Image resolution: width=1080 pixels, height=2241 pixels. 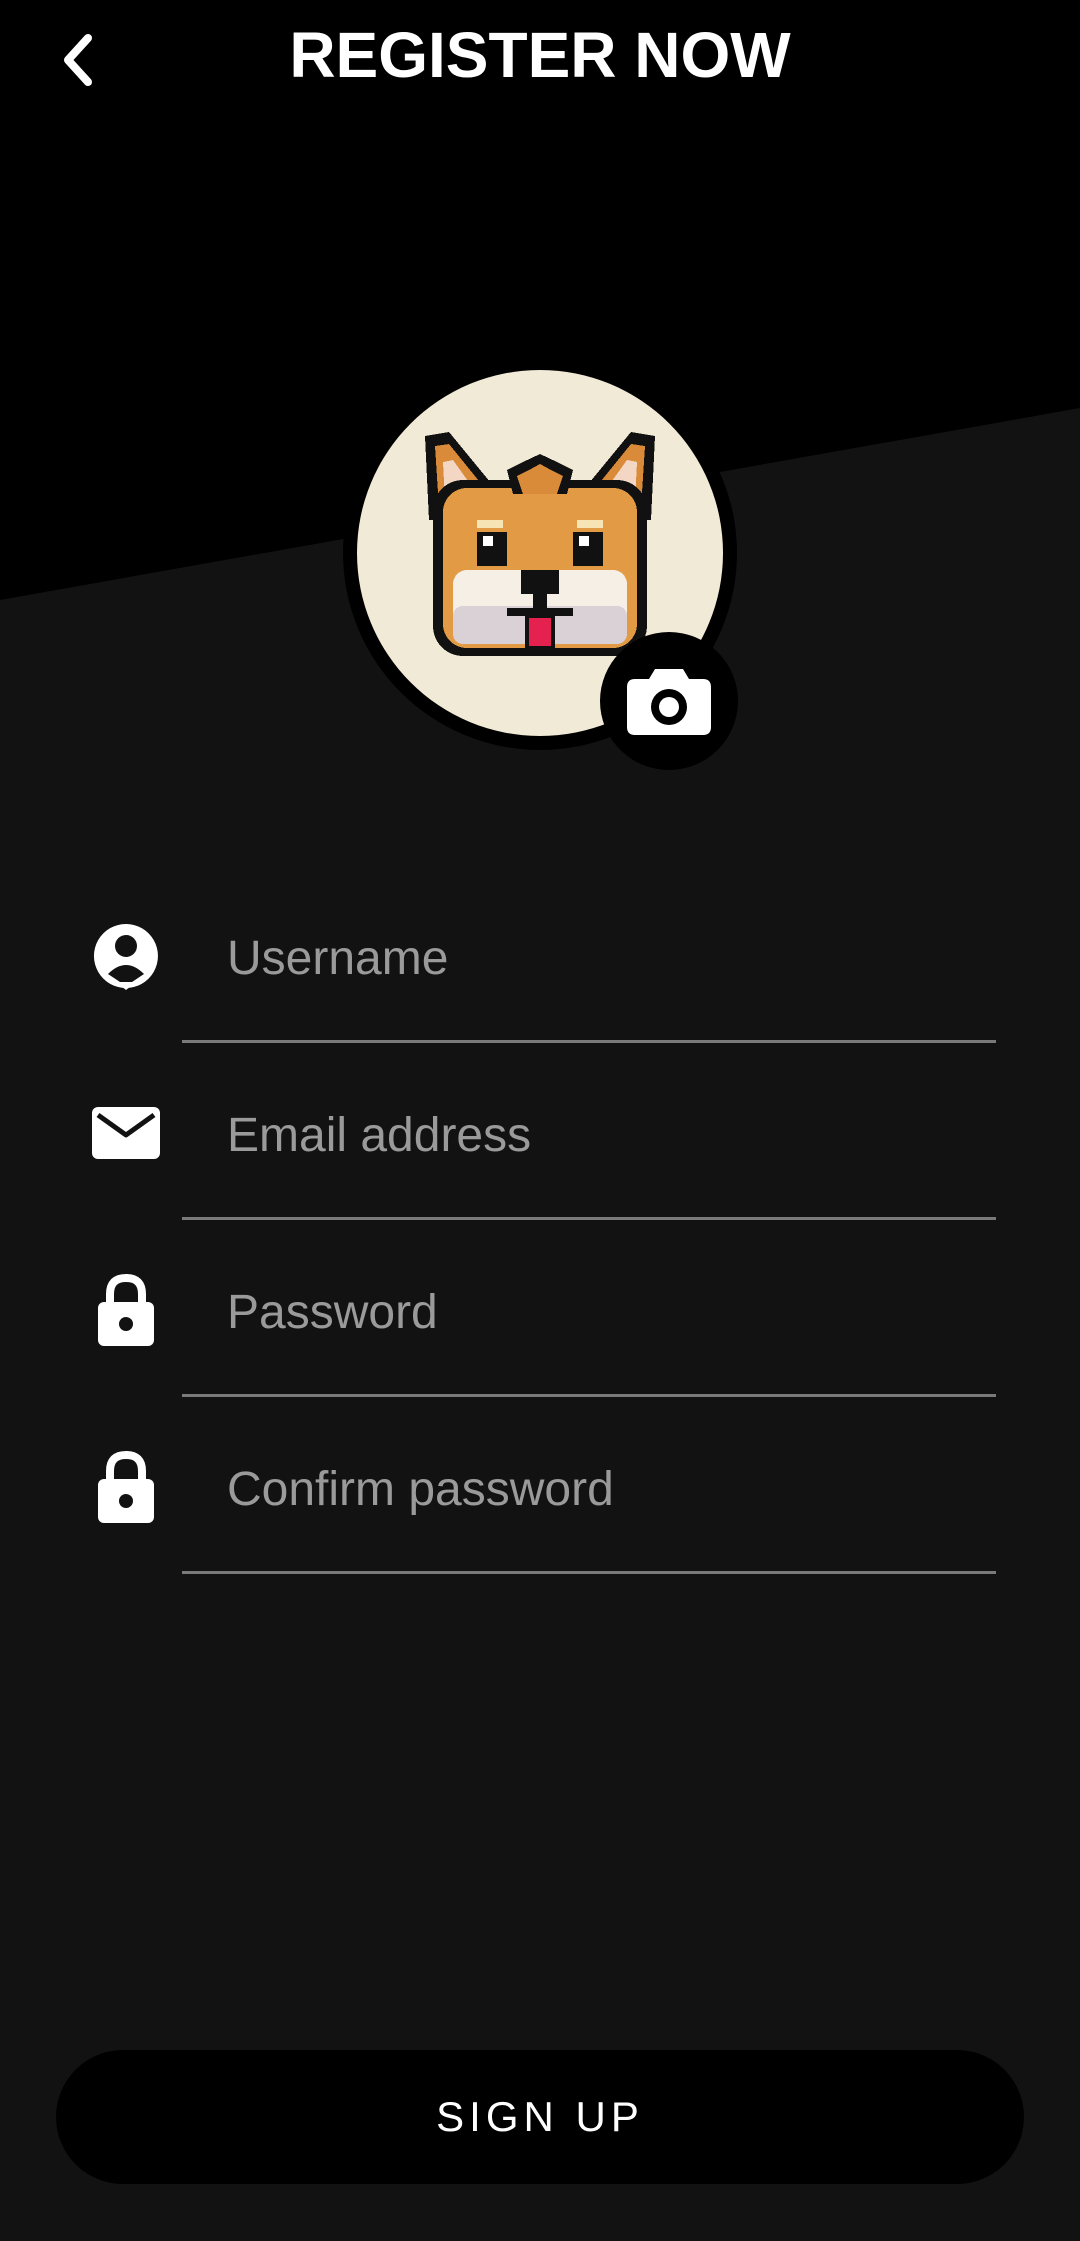 I want to click on email-input, so click(x=612, y=1135).